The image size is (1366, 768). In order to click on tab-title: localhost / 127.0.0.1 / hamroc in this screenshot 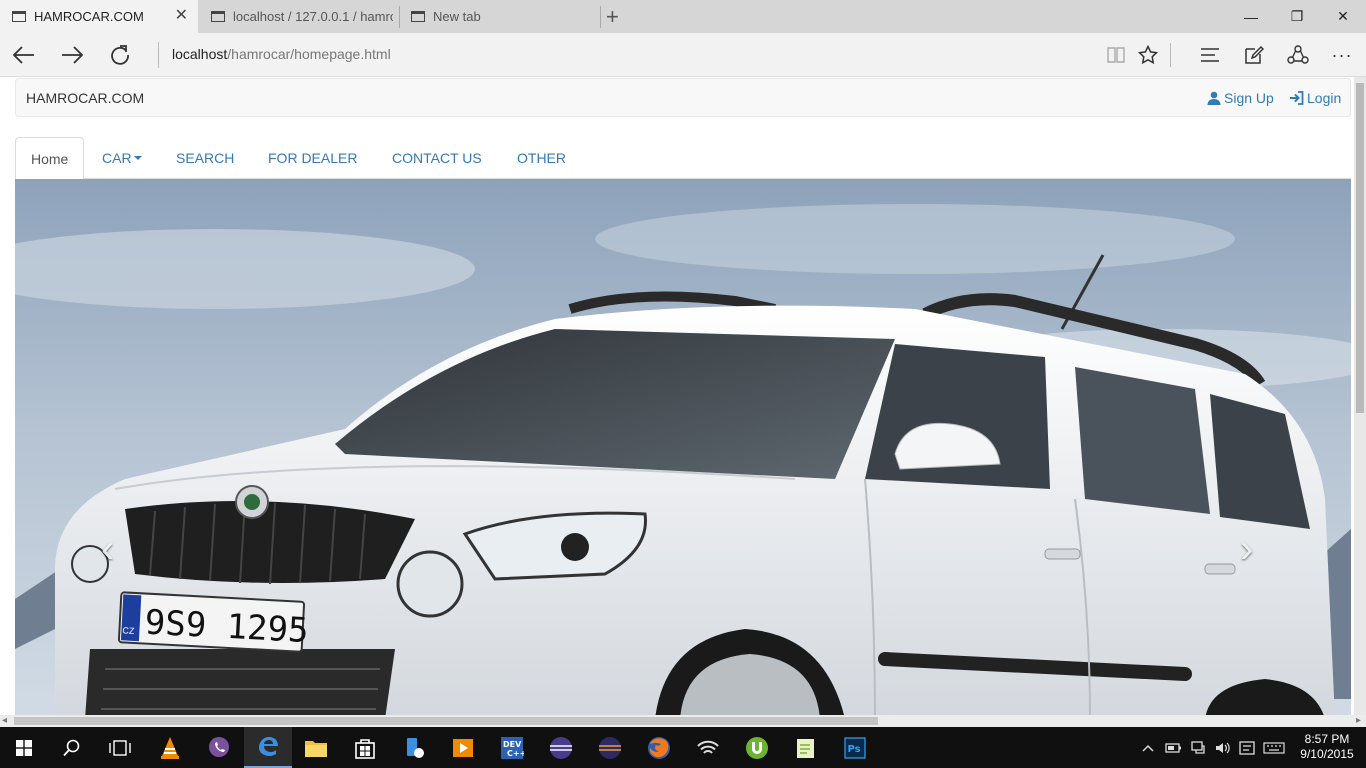, I will do `click(313, 16)`.